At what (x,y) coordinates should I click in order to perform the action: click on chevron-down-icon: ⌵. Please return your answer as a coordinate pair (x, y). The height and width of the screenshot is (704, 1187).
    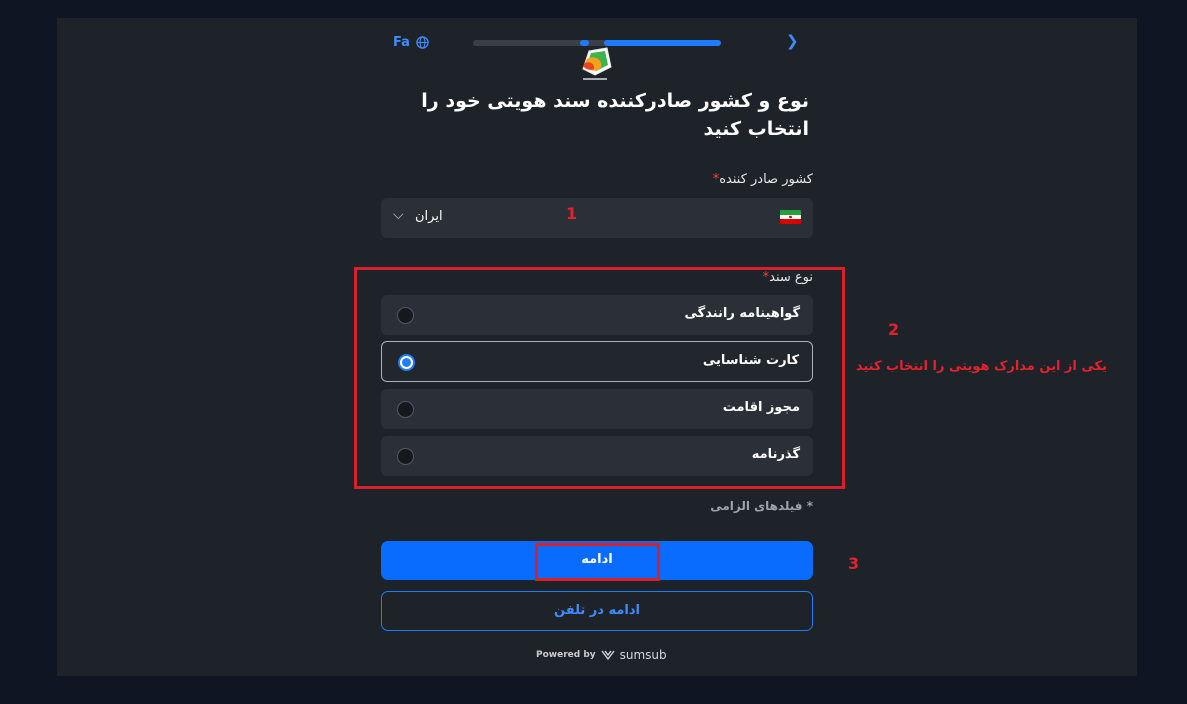
    Looking at the image, I should click on (398, 215).